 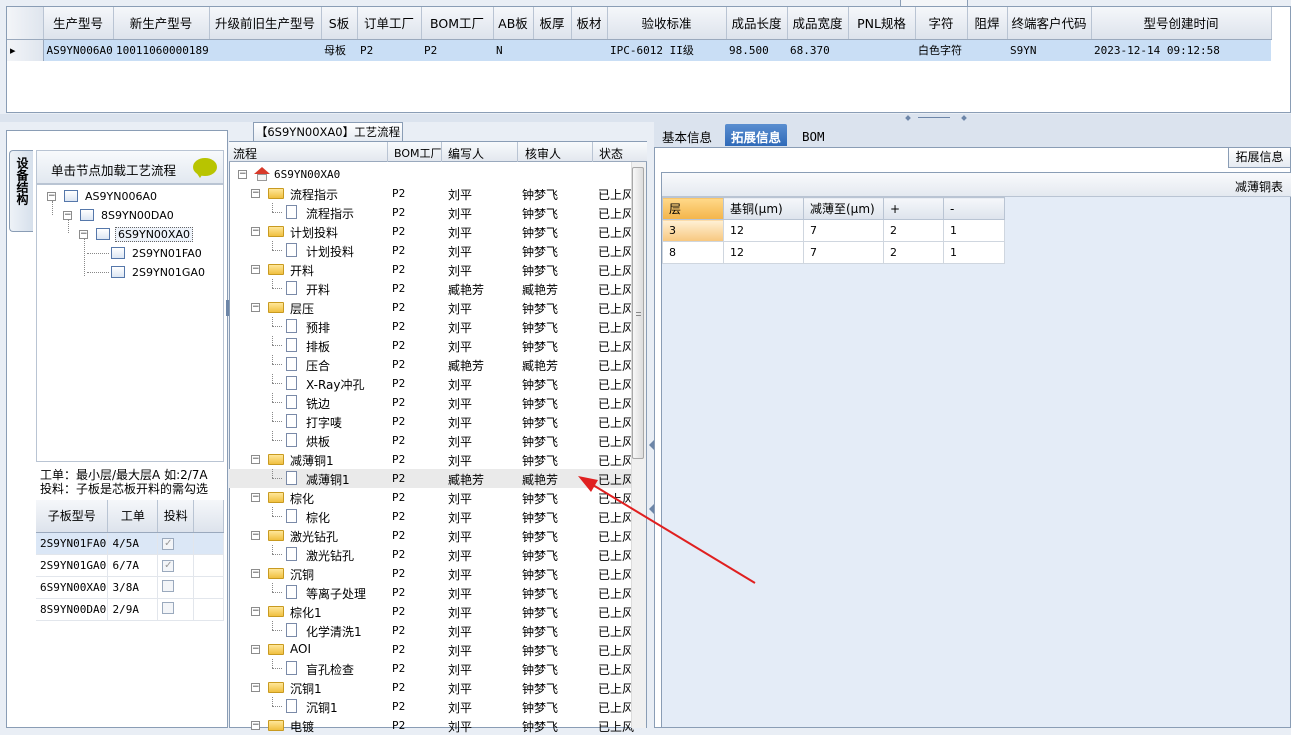 What do you see at coordinates (457, 23) in the screenshot?
I see `col-header: BOM工厂` at bounding box center [457, 23].